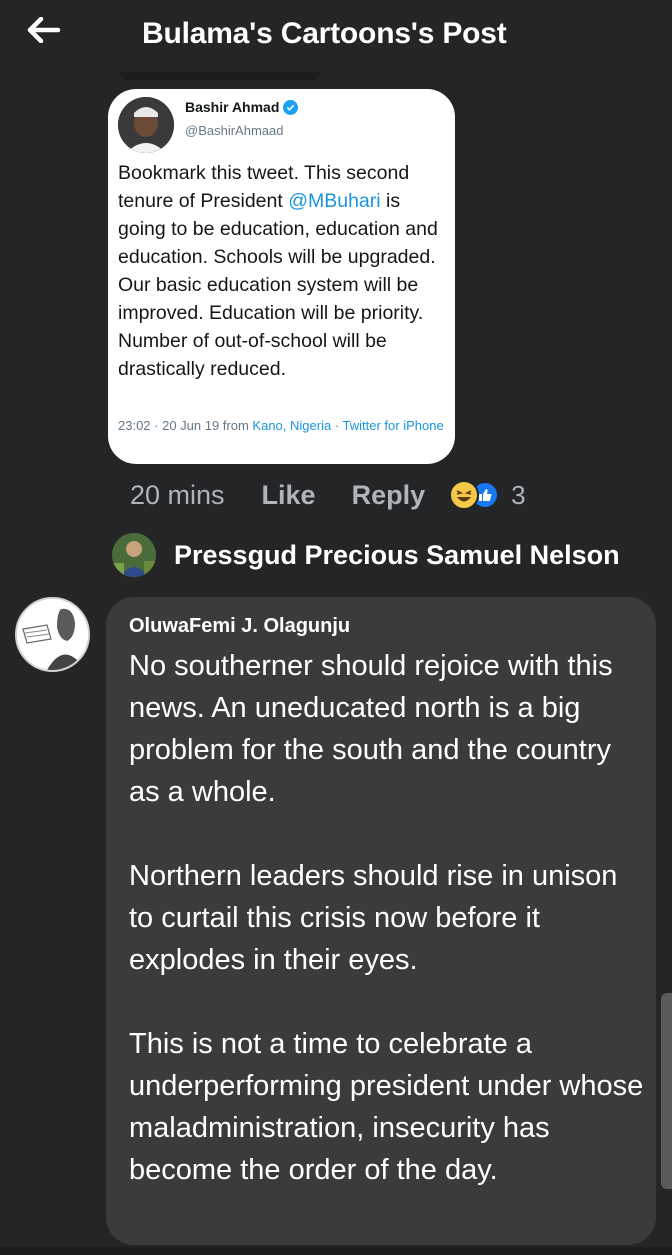 The height and width of the screenshot is (1255, 672). Describe the element at coordinates (334, 201) in the screenshot. I see `tweet-mention-link: @MBuhari` at that location.